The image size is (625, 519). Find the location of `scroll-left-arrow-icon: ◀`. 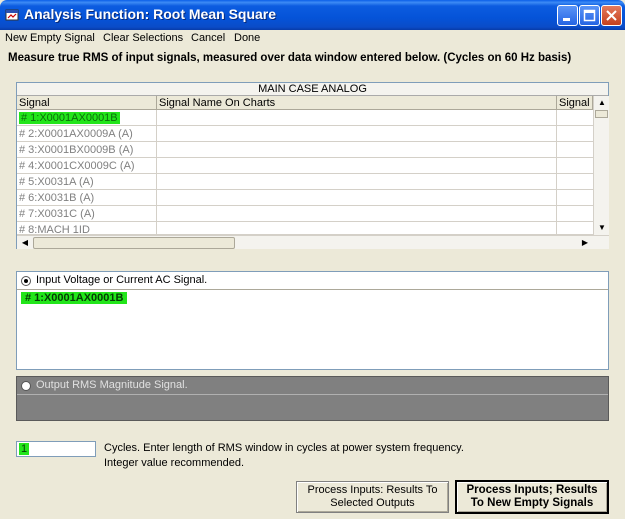

scroll-left-arrow-icon: ◀ is located at coordinates (25, 243).